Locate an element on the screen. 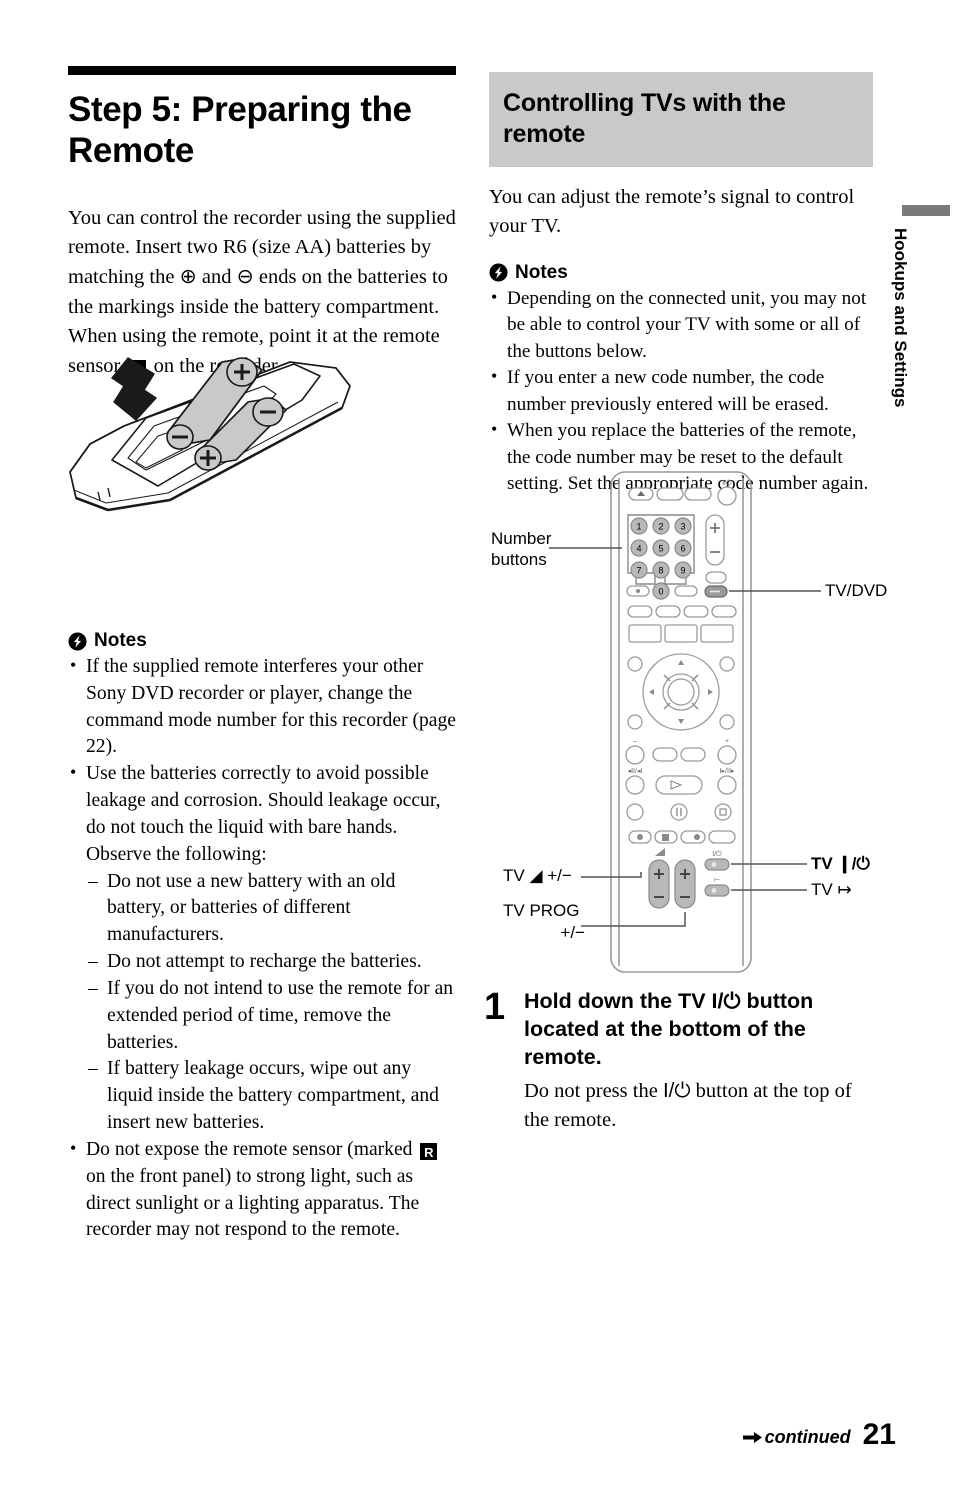 Image resolution: width=954 pixels, height=1486 pixels. callout-number-buttons-line1: Number is located at coordinates (521, 538).